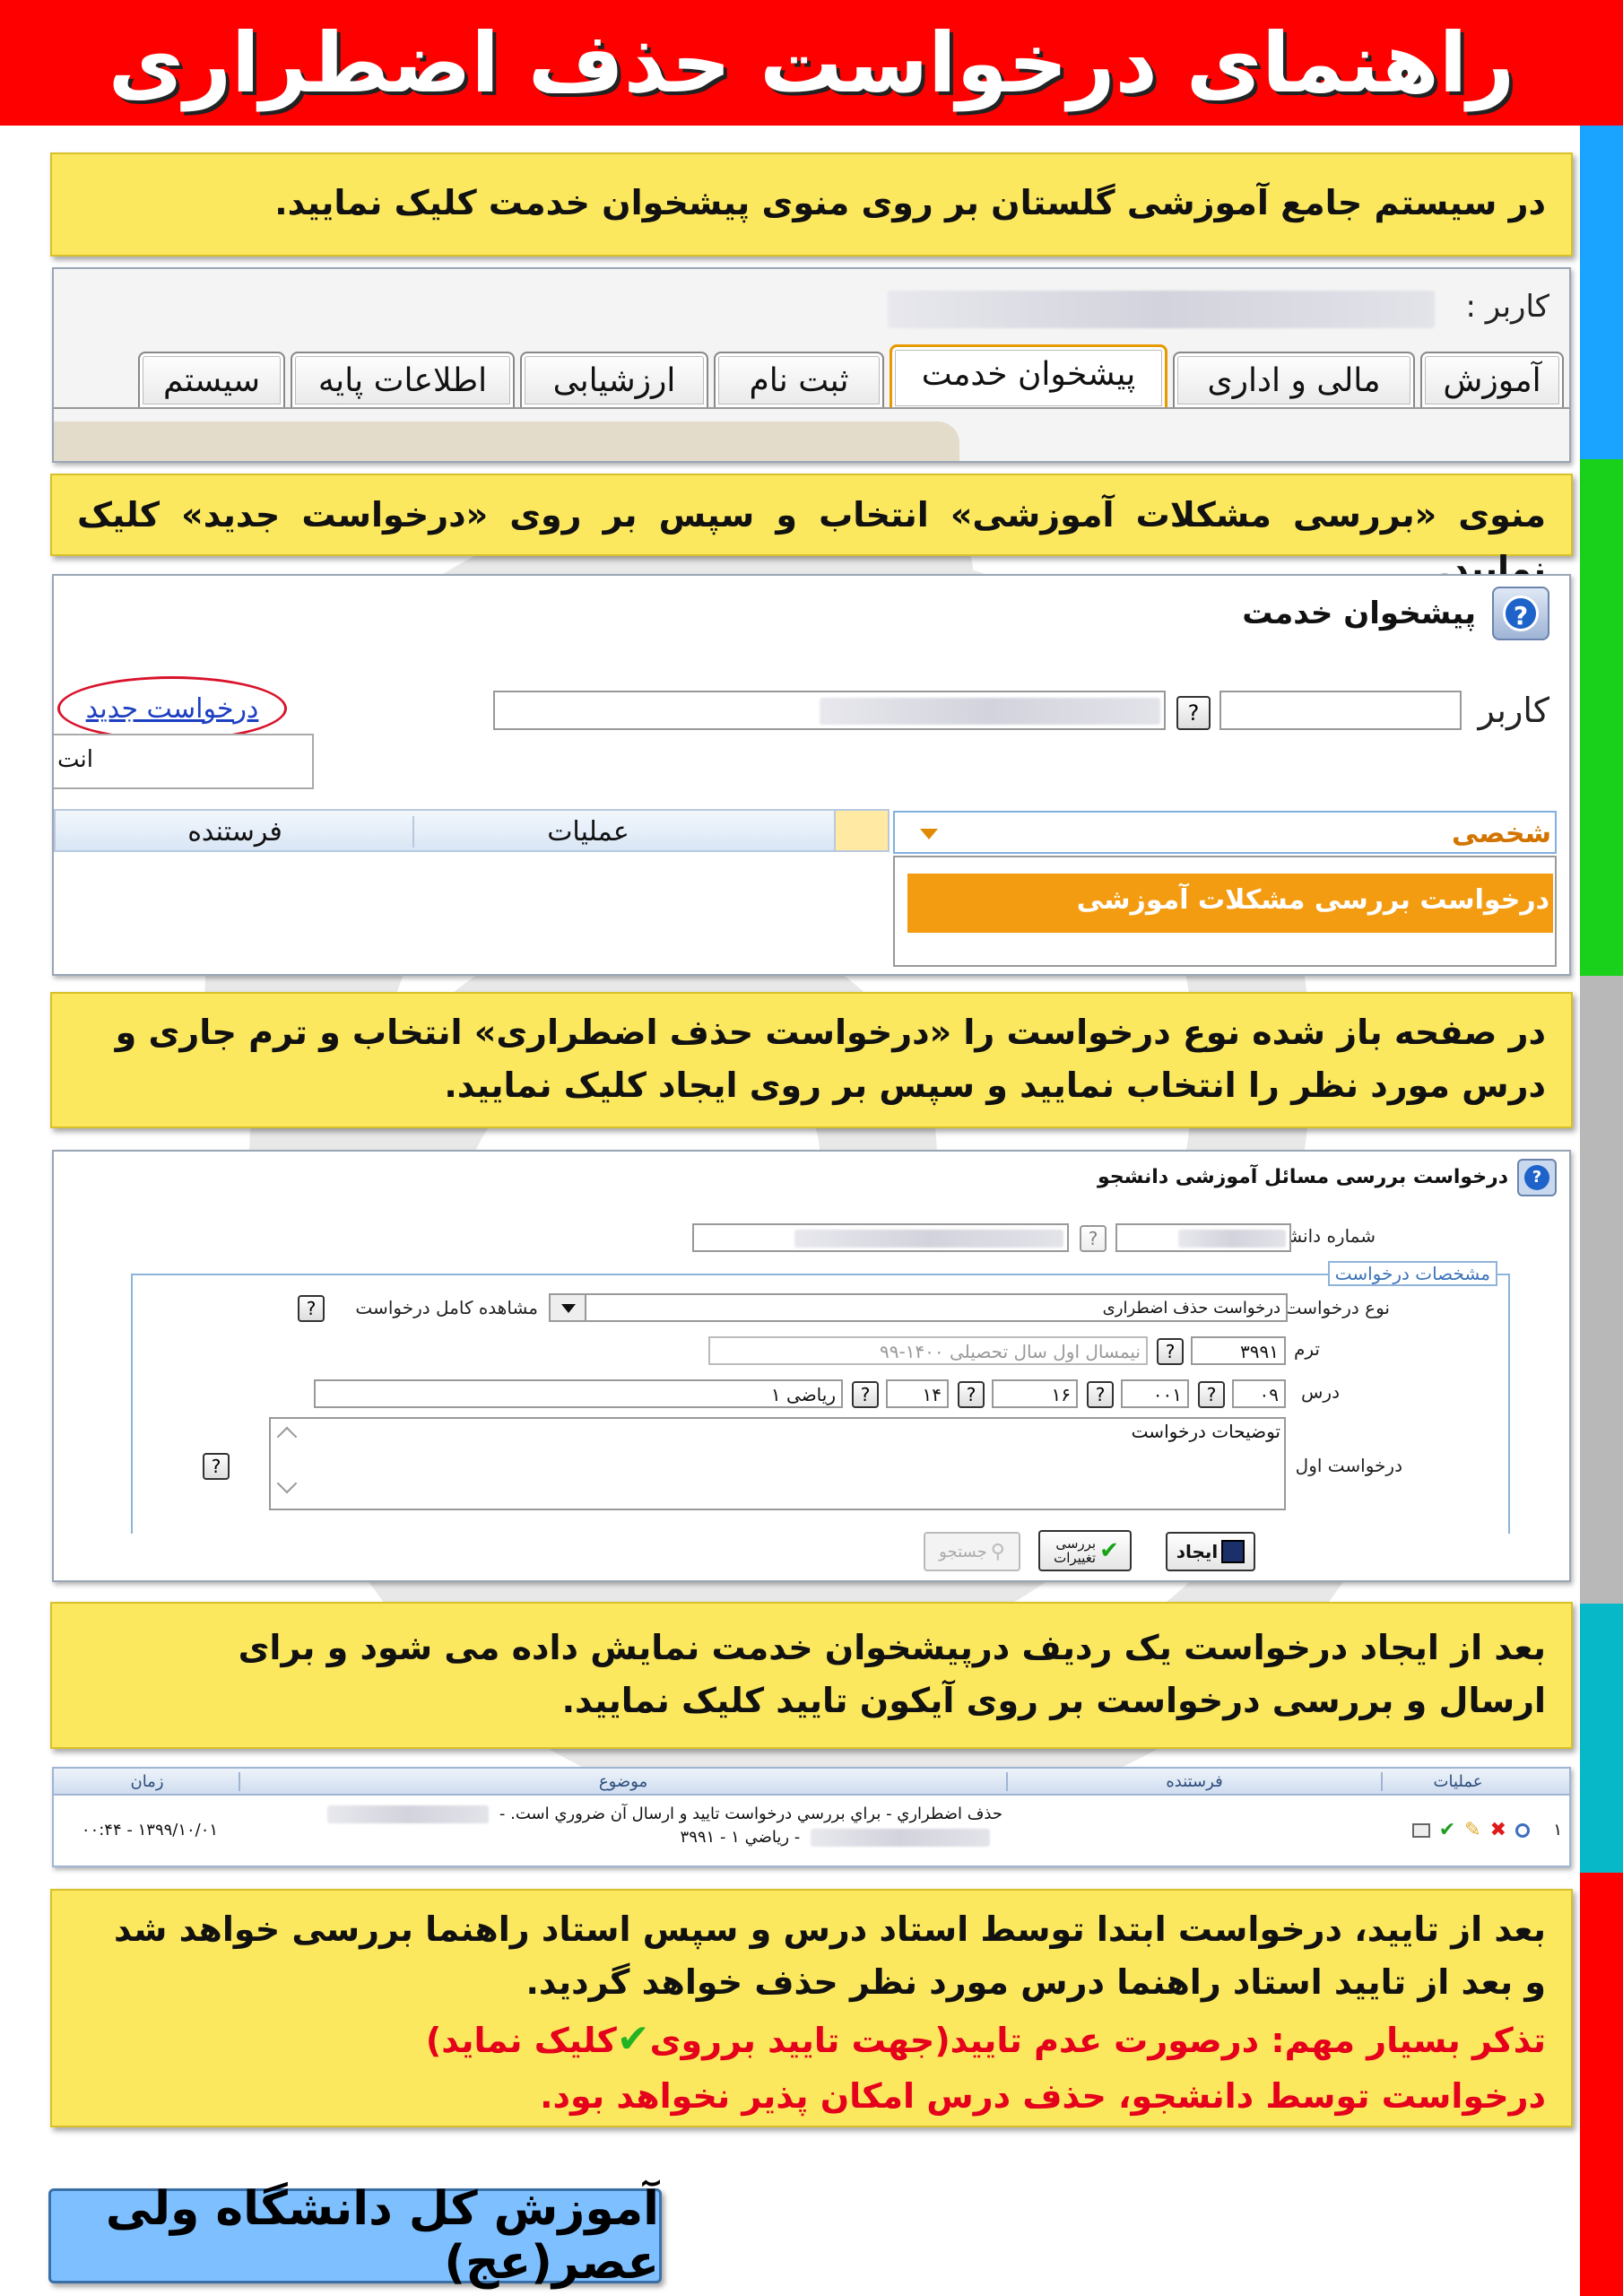 This screenshot has height=2296, width=1623. What do you see at coordinates (633, 2038) in the screenshot?
I see `green-check-icon: ✔` at bounding box center [633, 2038].